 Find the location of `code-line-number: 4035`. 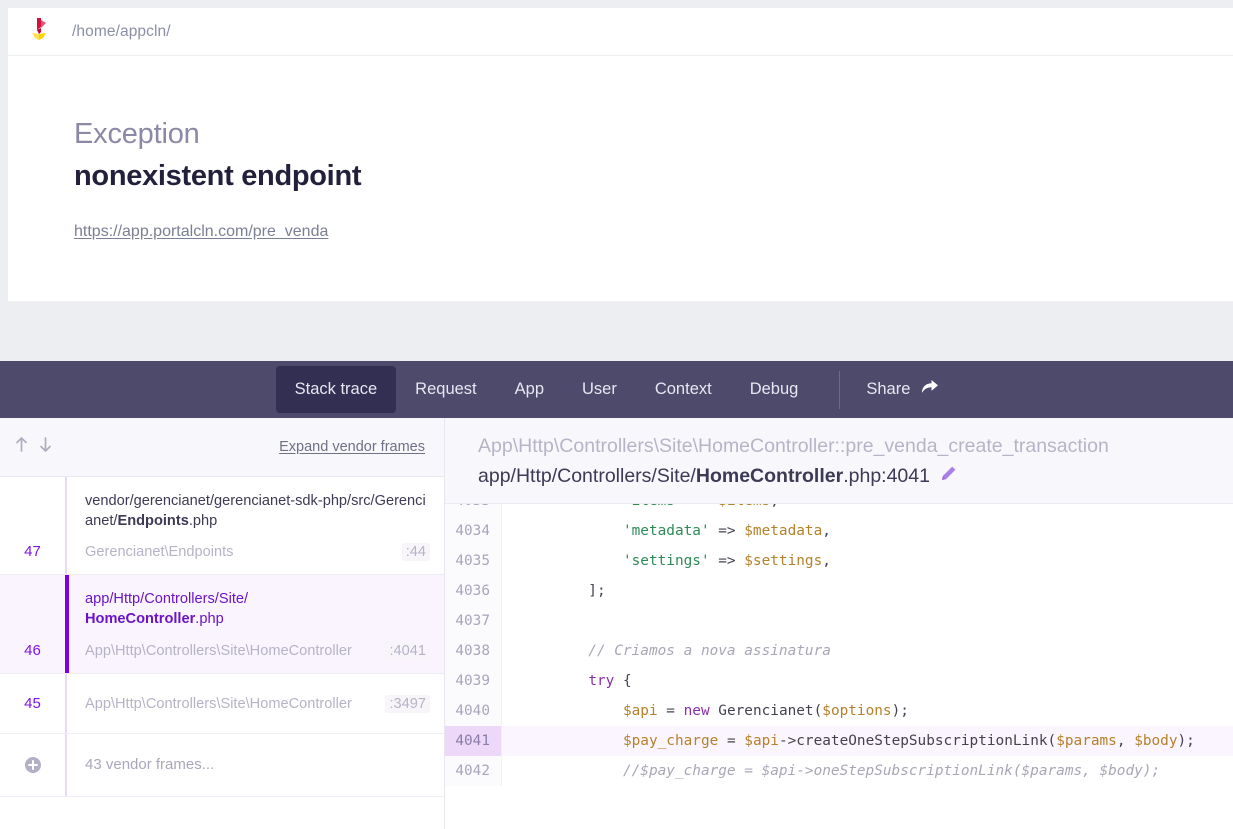

code-line-number: 4035 is located at coordinates (473, 561).